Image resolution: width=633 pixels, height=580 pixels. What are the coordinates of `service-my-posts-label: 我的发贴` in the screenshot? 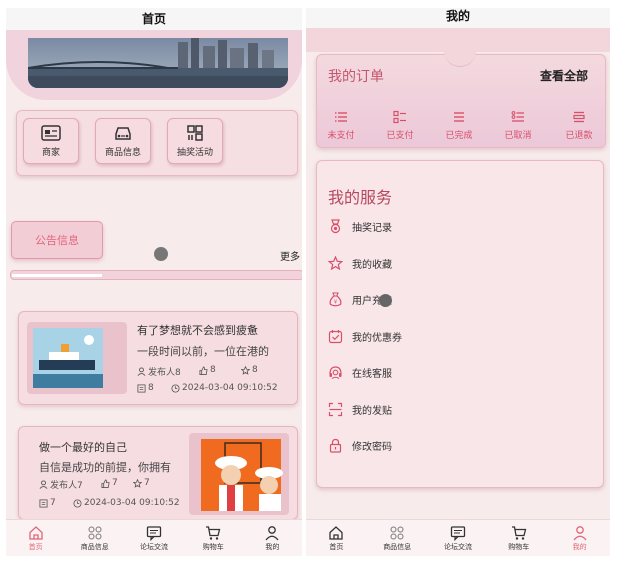 It's located at (372, 411).